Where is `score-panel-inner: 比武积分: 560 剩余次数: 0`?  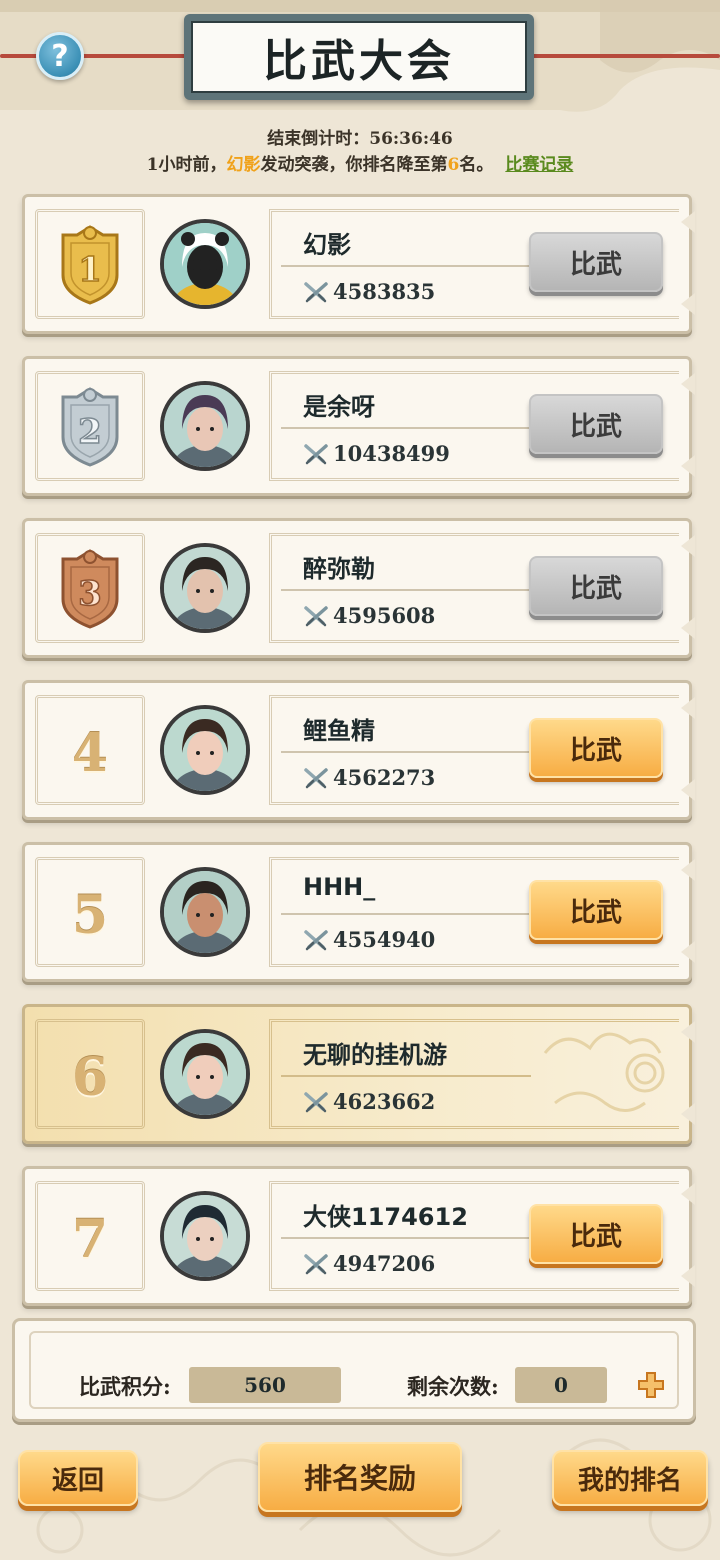
score-panel-inner: 比武积分: 560 剩余次数: 0 is located at coordinates (354, 1370).